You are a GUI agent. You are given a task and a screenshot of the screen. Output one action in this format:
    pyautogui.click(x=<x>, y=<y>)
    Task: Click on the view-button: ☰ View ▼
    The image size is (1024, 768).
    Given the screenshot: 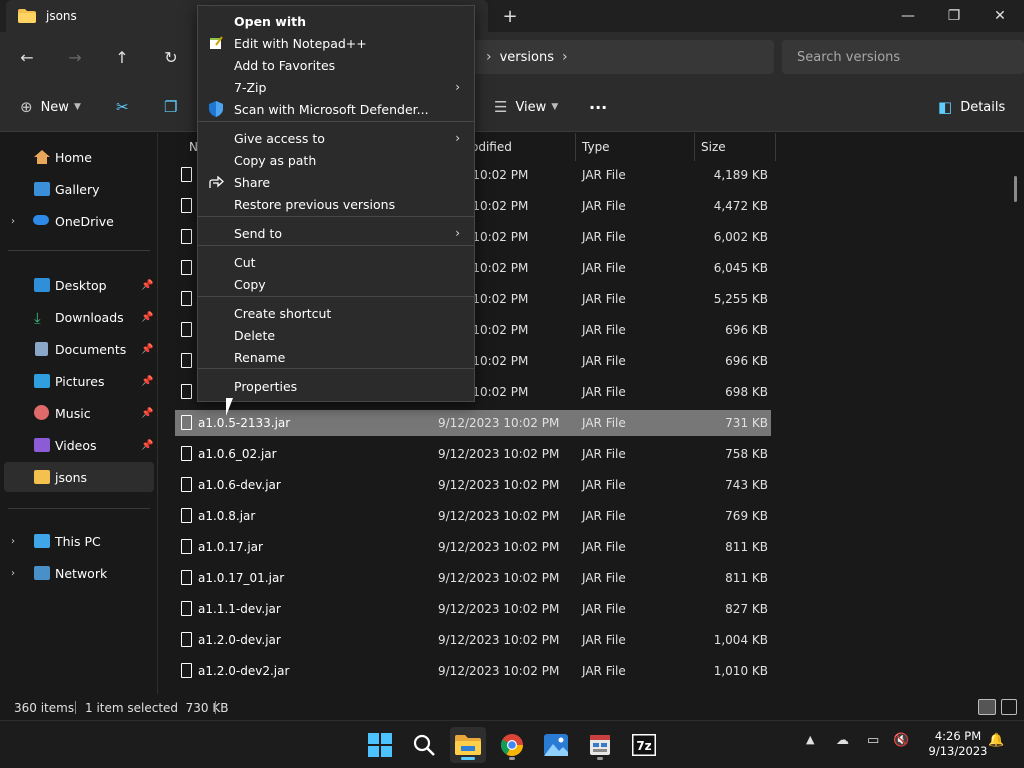 What is the action you would take?
    pyautogui.click(x=526, y=107)
    